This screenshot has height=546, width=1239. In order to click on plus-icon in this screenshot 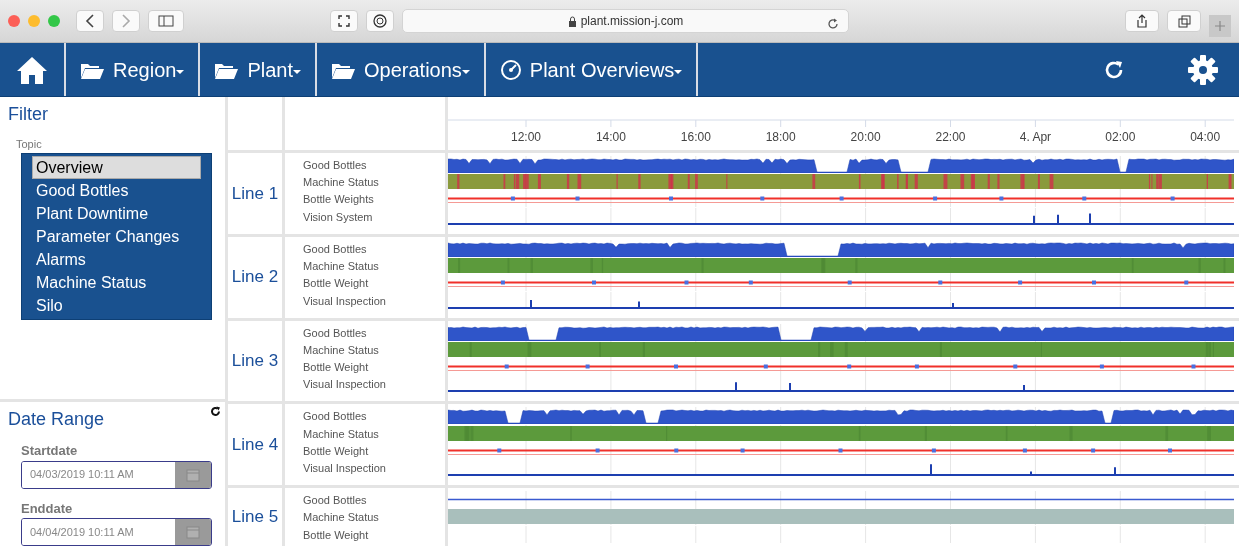, I will do `click(1220, 26)`.